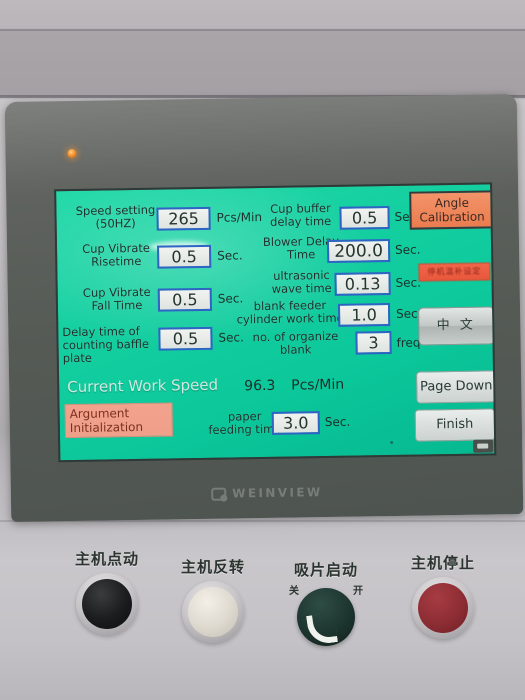  What do you see at coordinates (483, 446) in the screenshot?
I see `screen-corner-tab` at bounding box center [483, 446].